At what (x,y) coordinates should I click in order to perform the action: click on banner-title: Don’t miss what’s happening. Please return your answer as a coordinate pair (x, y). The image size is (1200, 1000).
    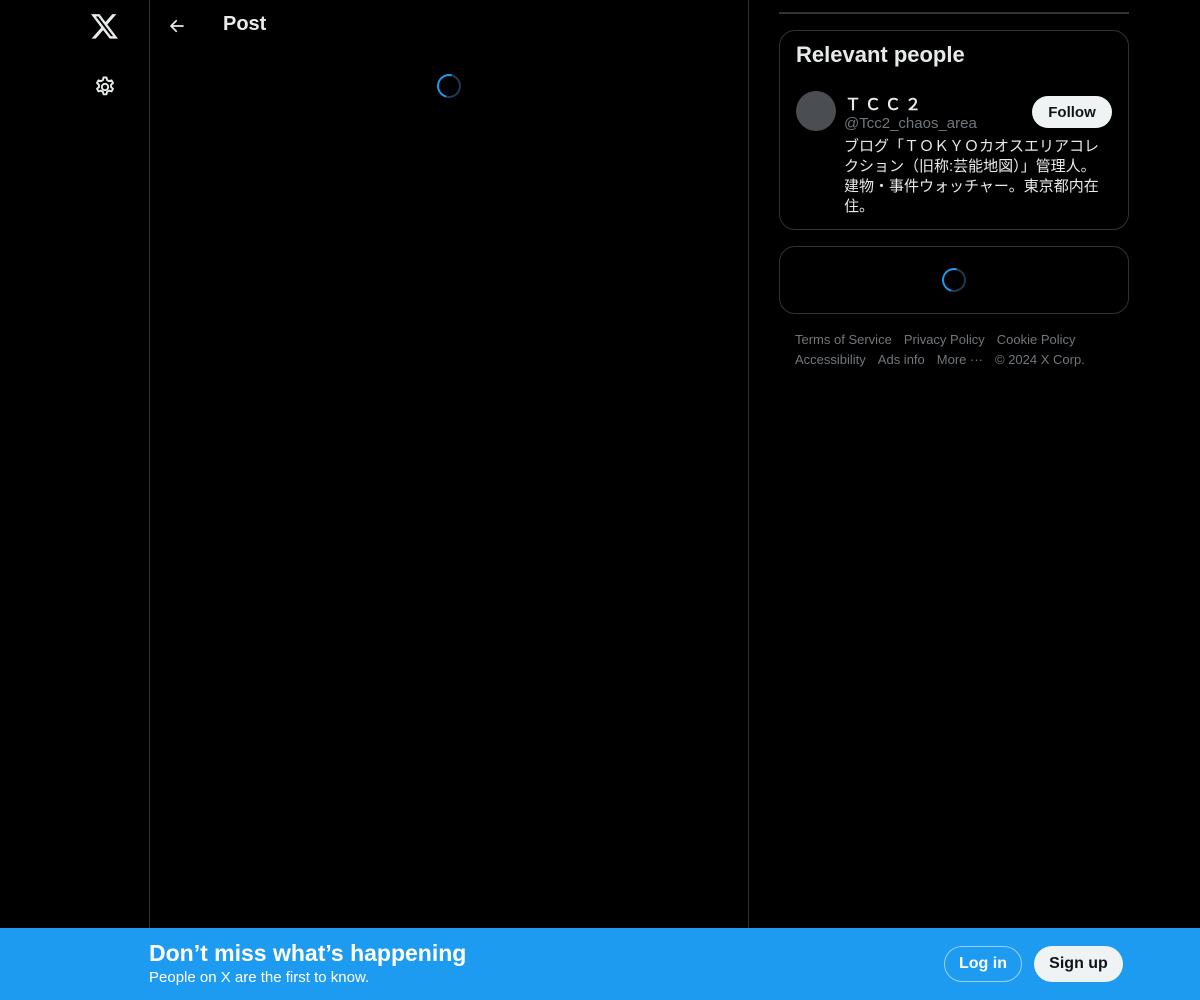
    Looking at the image, I should click on (308, 953).